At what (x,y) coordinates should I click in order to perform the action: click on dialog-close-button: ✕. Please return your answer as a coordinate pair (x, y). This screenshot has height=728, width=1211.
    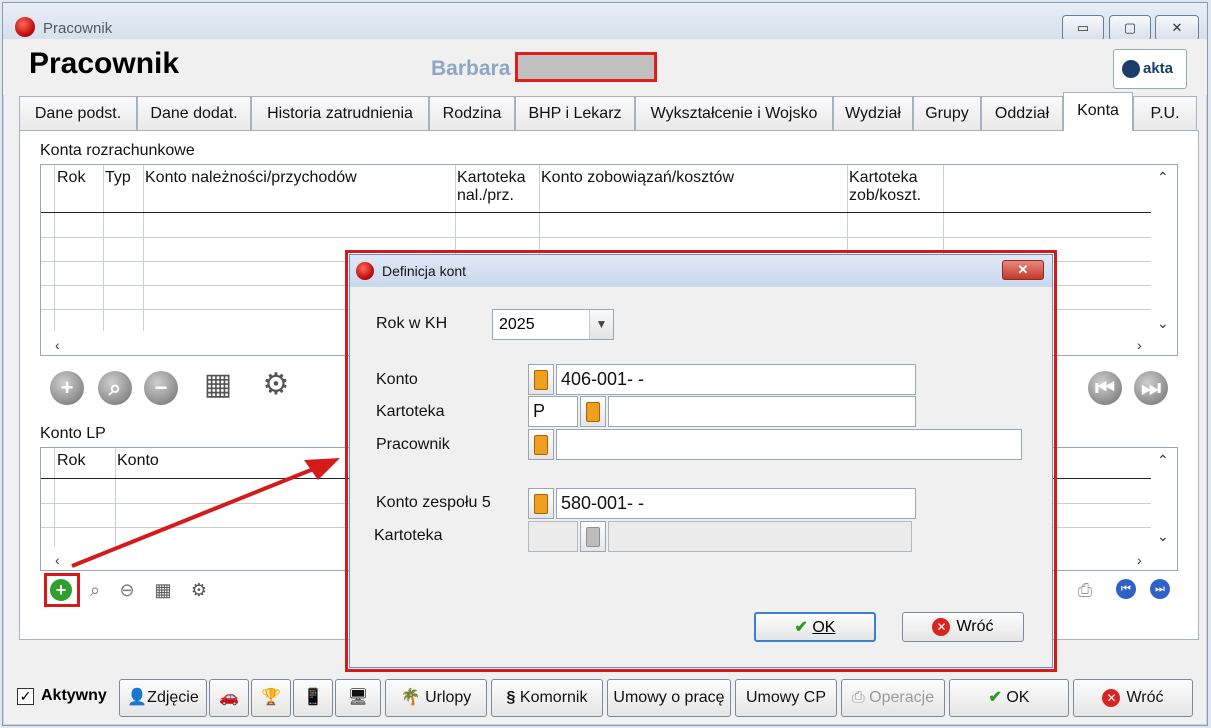
    Looking at the image, I should click on (1023, 270).